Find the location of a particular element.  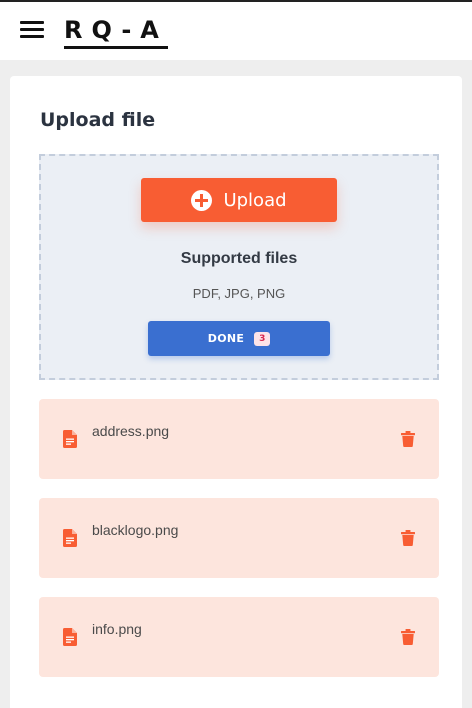

file-item: info.png is located at coordinates (239, 637).